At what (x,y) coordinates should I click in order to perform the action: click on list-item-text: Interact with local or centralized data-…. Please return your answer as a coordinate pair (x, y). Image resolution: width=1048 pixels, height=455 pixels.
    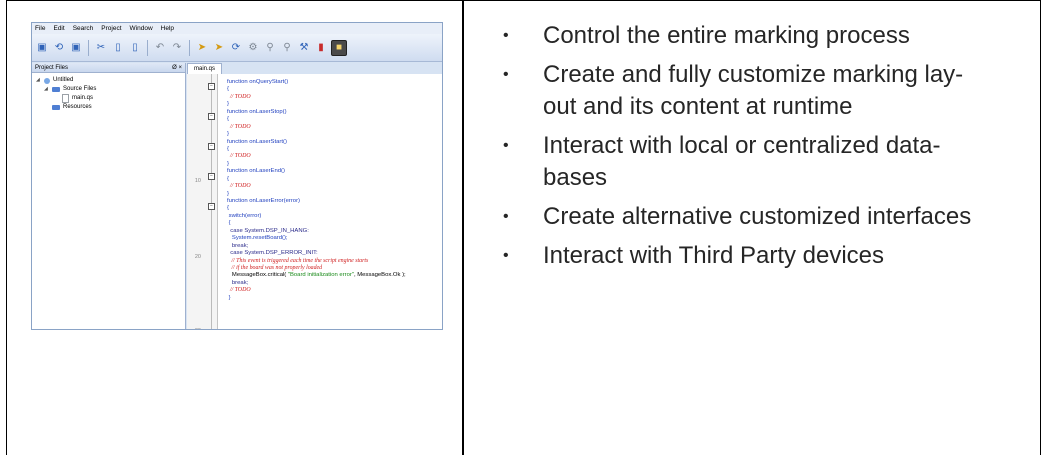
    Looking at the image, I should click on (742, 161).